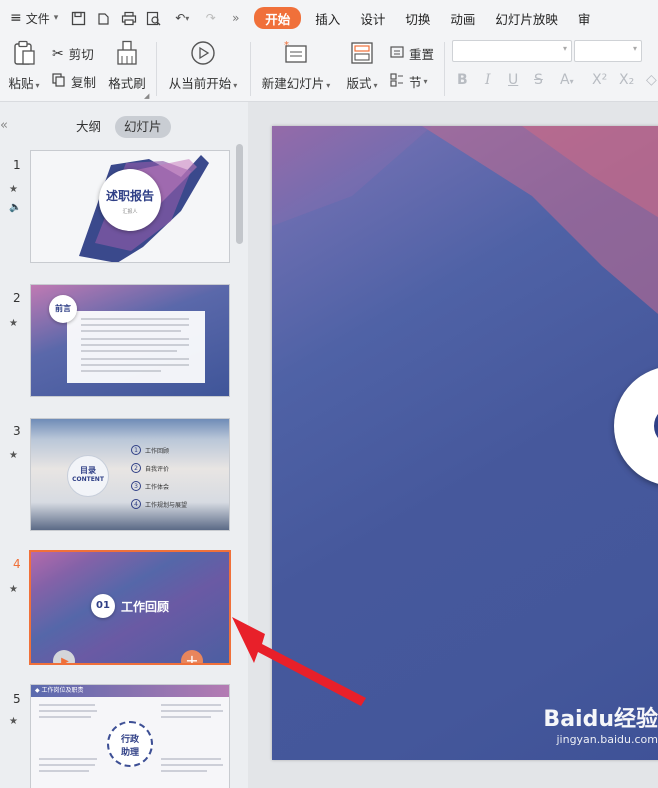  What do you see at coordinates (16, 18) in the screenshot?
I see `hamburger-icon: ≡` at bounding box center [16, 18].